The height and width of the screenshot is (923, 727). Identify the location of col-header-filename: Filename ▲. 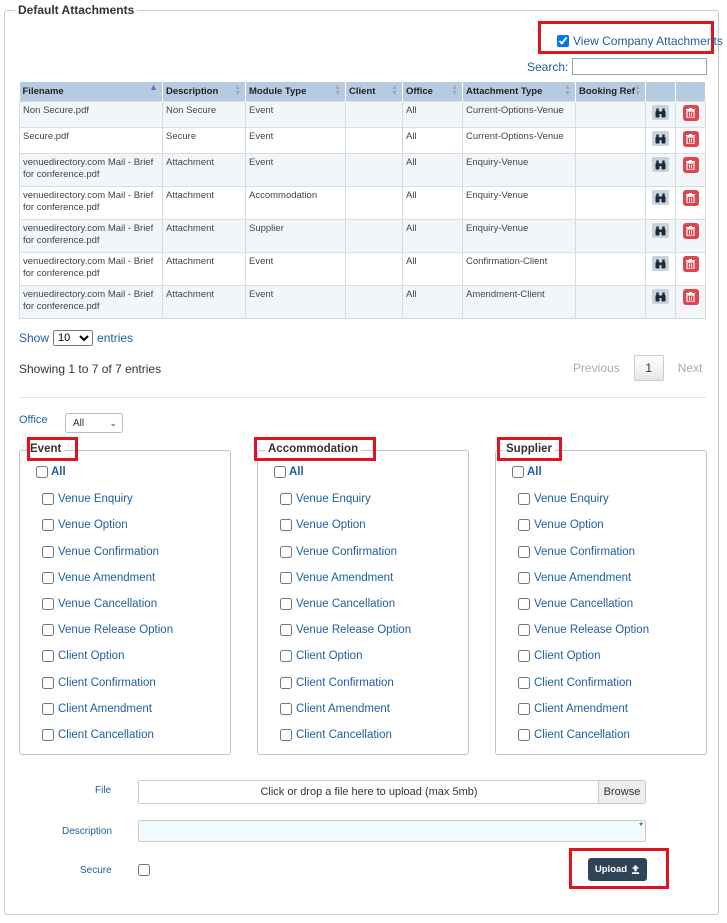
(91, 92).